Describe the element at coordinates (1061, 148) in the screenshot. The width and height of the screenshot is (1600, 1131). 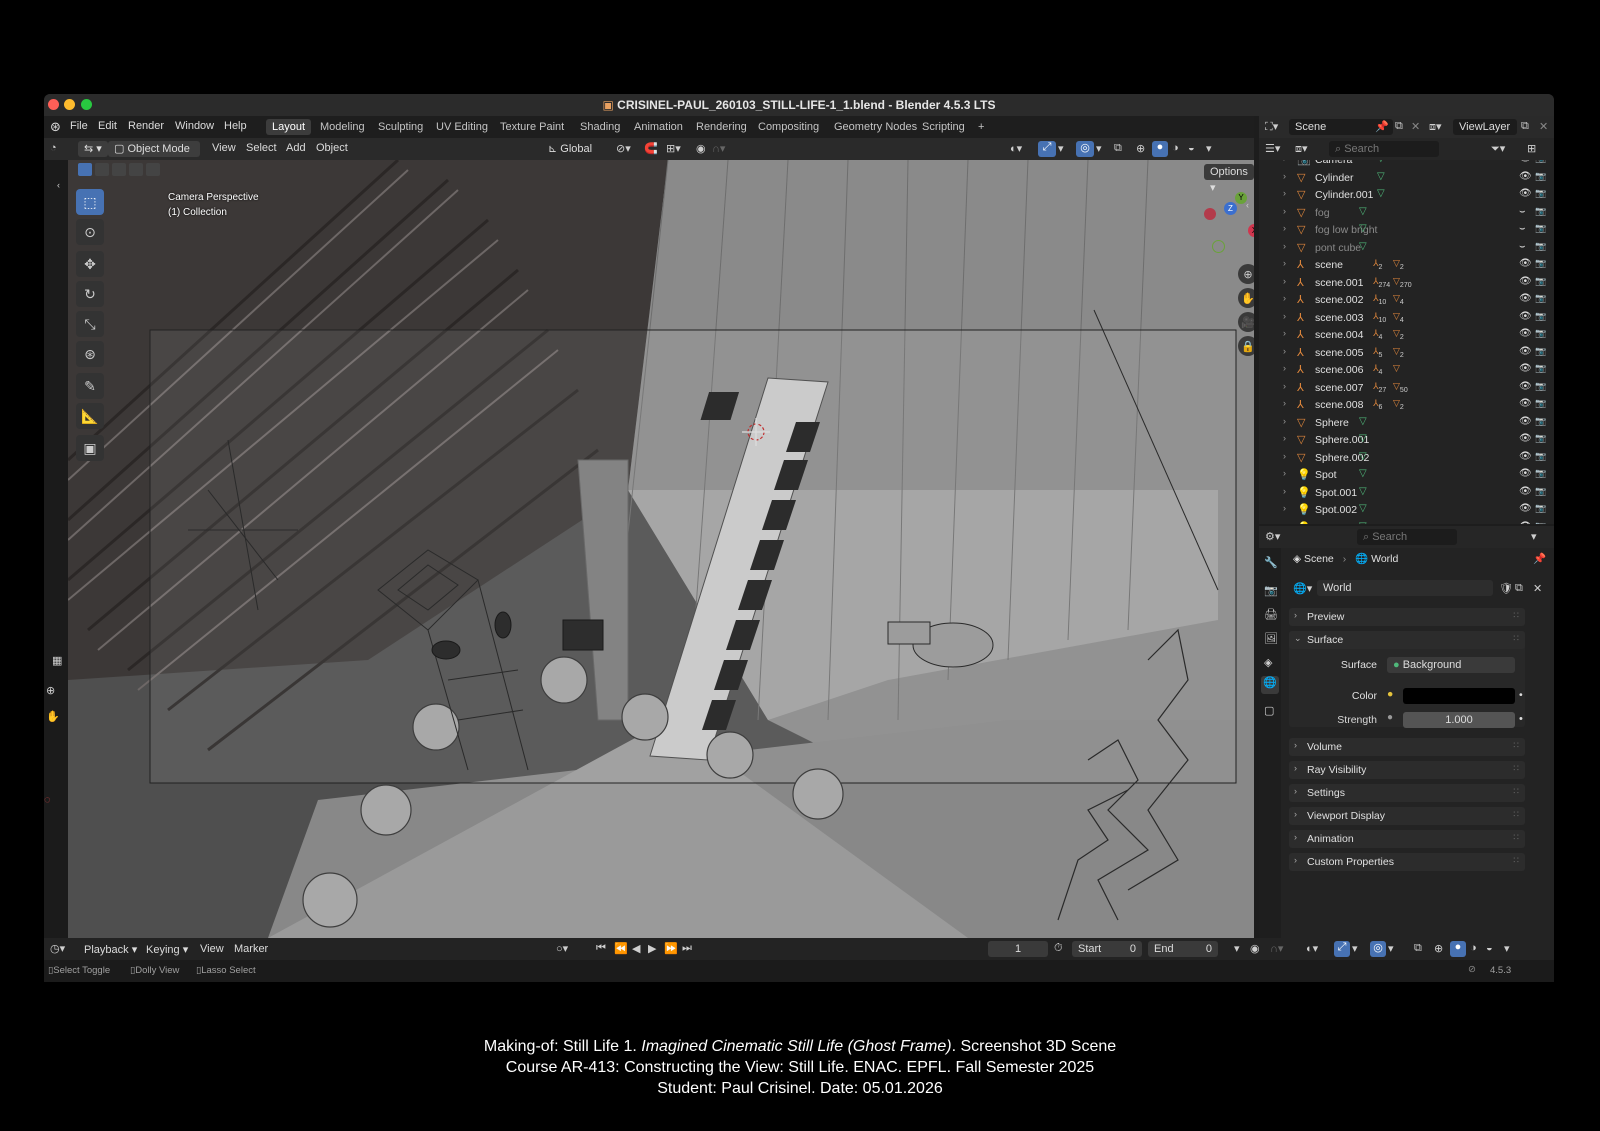
I see `gizmo-dropdown-icon: ▾` at that location.